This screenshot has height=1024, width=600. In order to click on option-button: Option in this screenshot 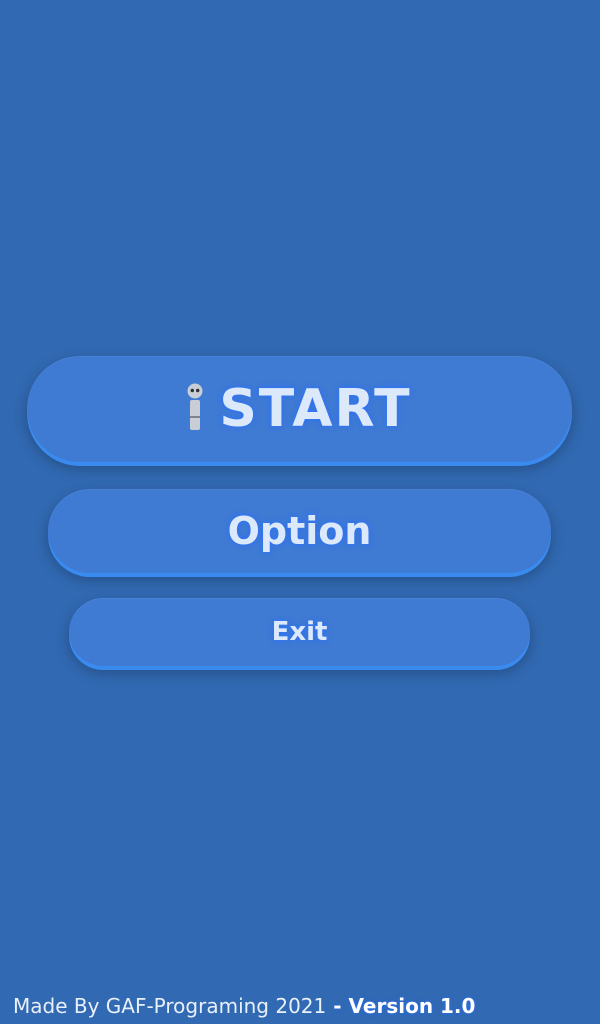, I will do `click(299, 531)`.